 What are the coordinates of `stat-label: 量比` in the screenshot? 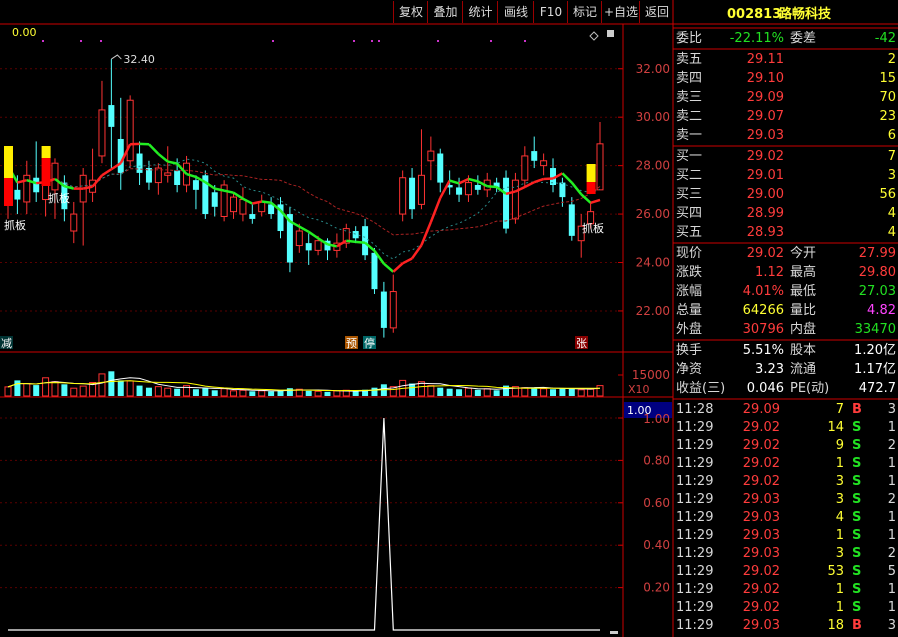 It's located at (803, 310).